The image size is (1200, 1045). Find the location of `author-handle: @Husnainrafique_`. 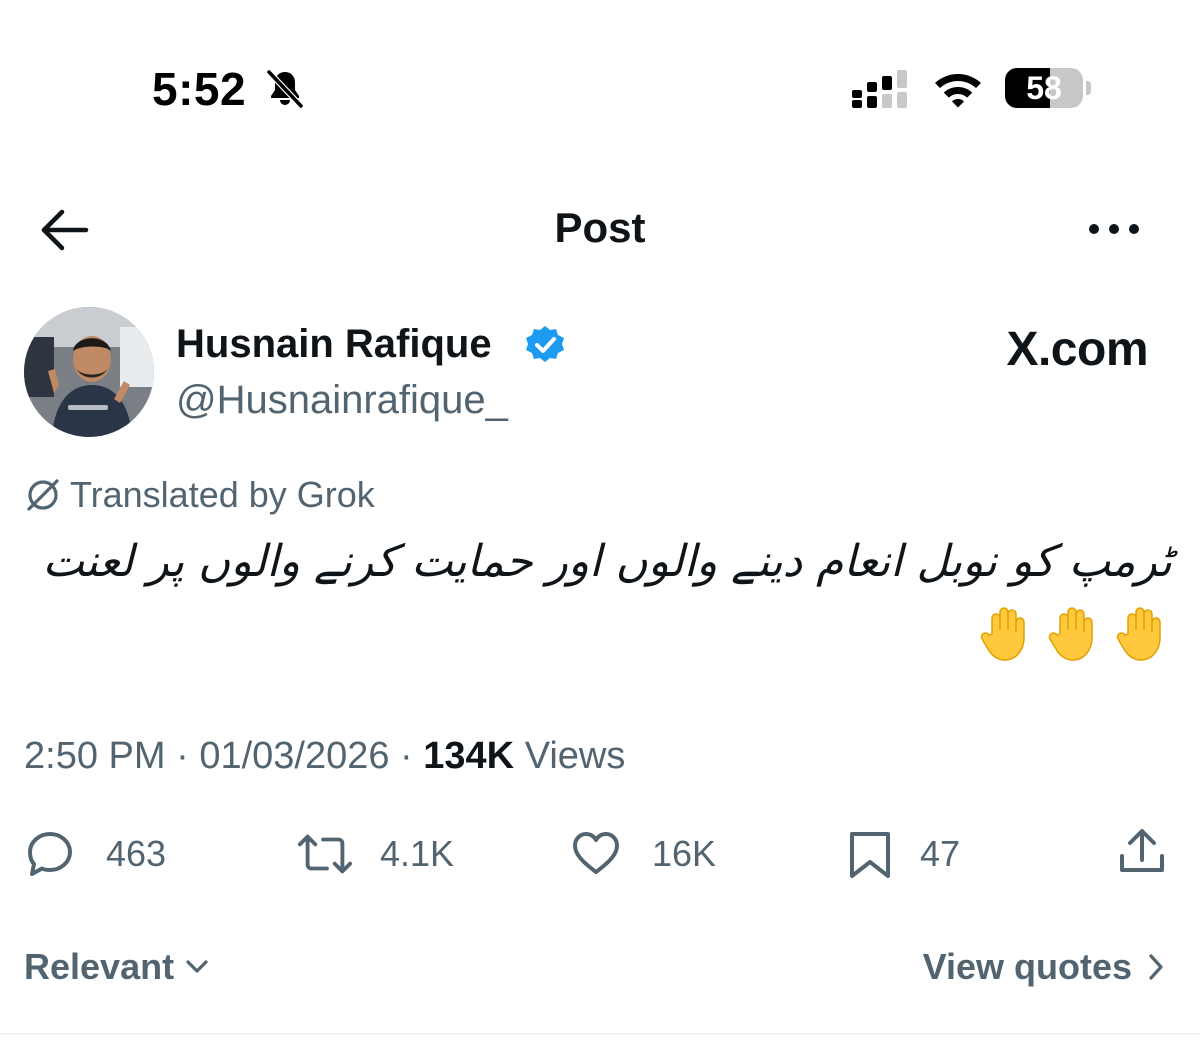

author-handle: @Husnainrafique_ is located at coordinates (342, 400).